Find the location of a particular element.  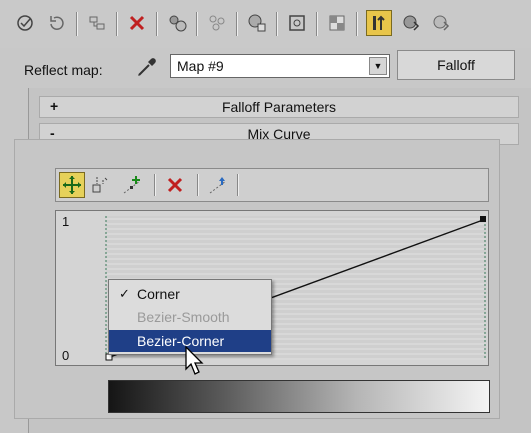

eyedropper-icon is located at coordinates (147, 67).